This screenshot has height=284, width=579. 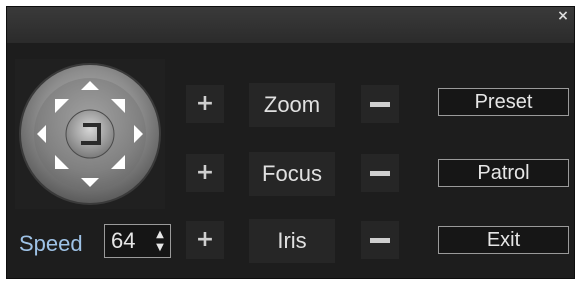 I want to click on ptz-joystick-icon, so click(x=90, y=134).